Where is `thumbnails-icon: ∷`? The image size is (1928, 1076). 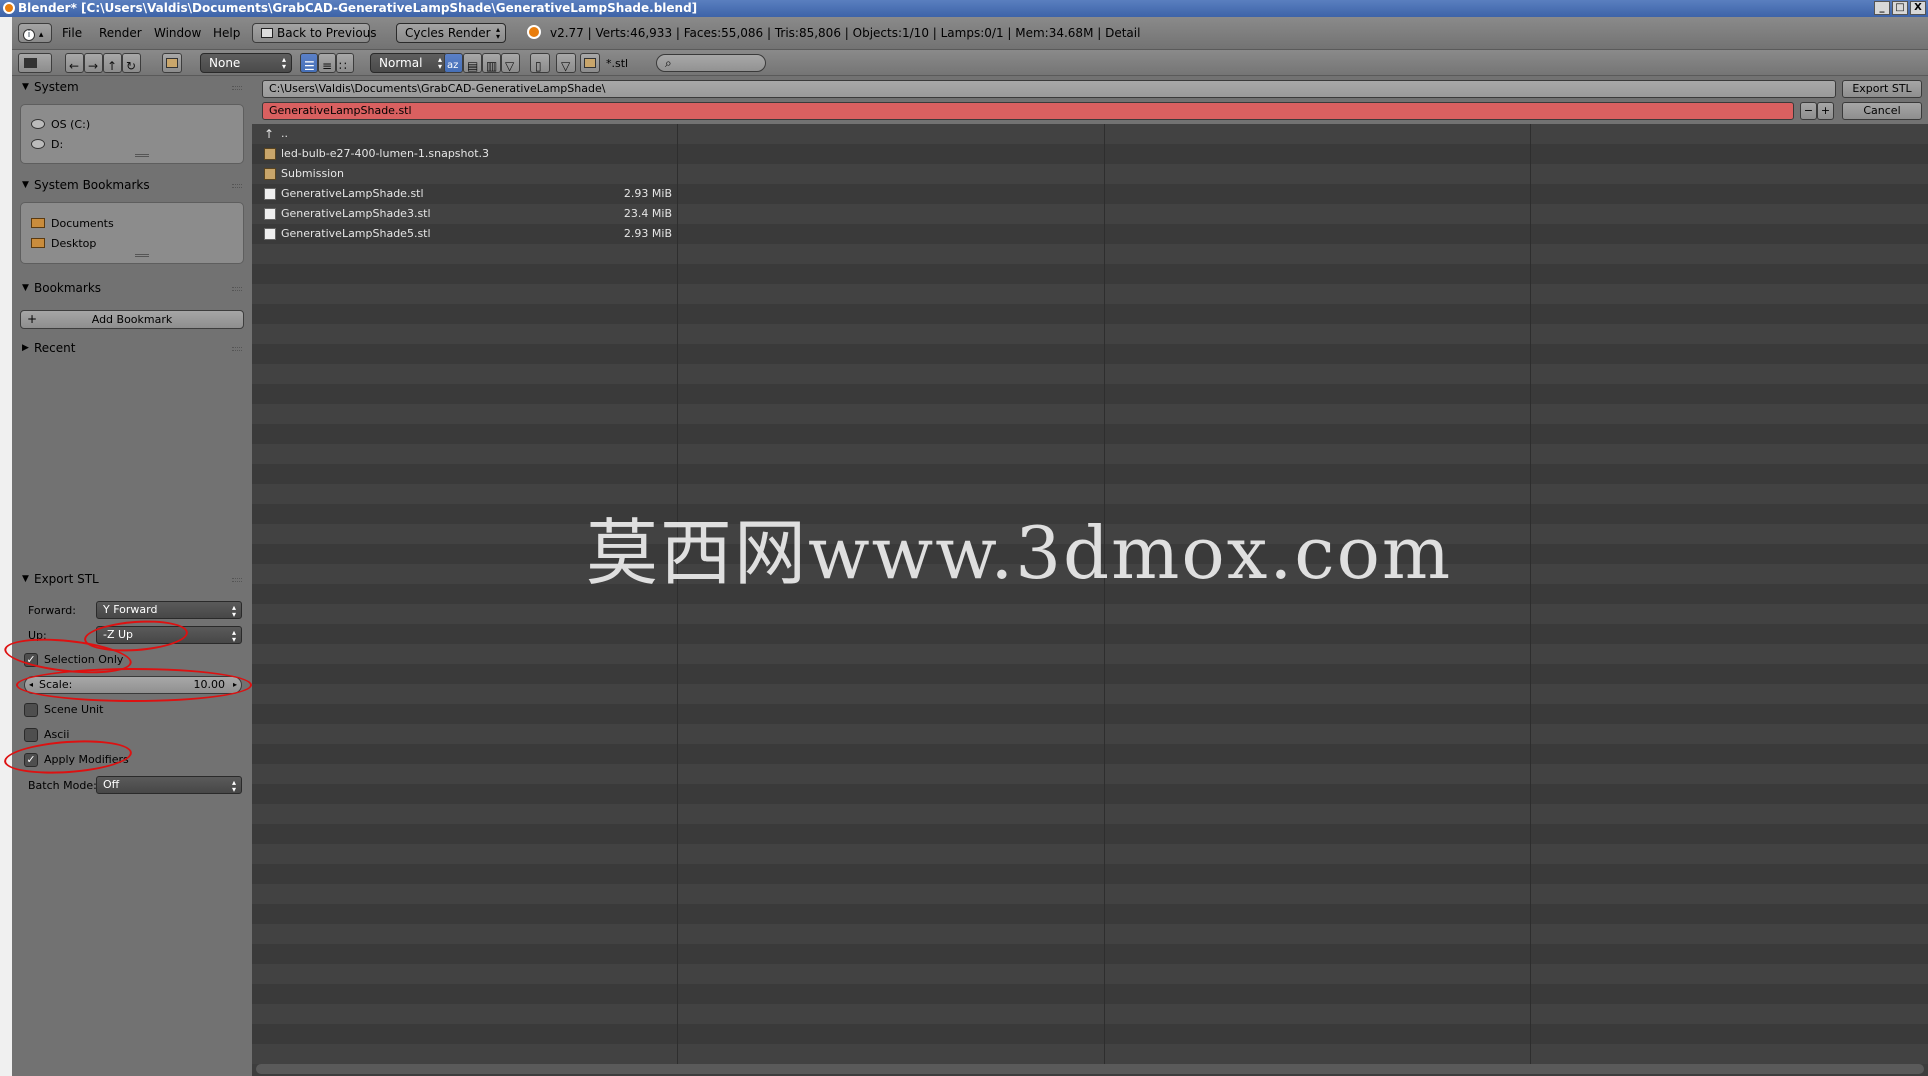
thumbnails-icon: ∷ is located at coordinates (343, 66).